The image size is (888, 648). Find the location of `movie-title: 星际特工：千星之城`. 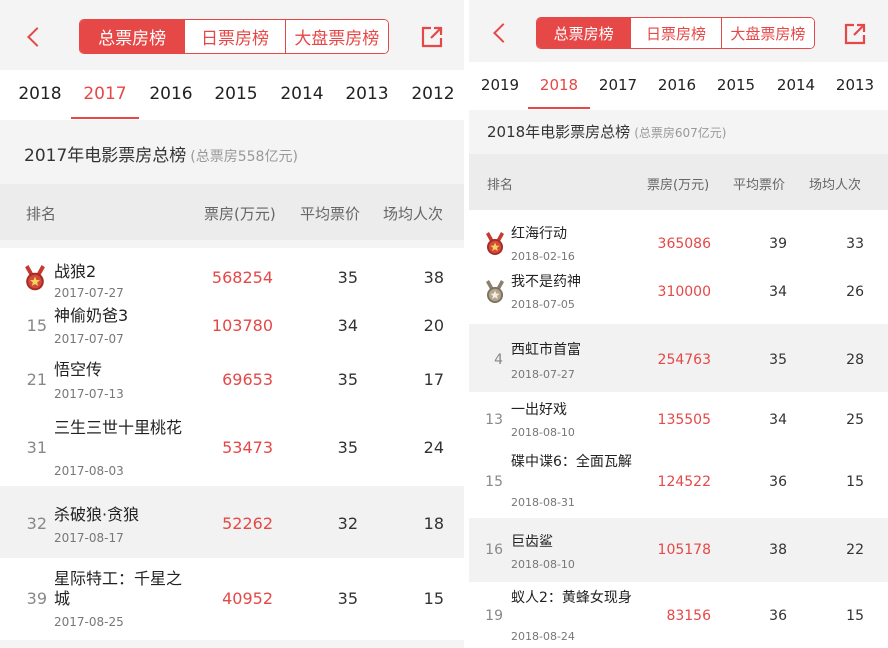

movie-title: 星际特工：千星之城 is located at coordinates (119, 589).